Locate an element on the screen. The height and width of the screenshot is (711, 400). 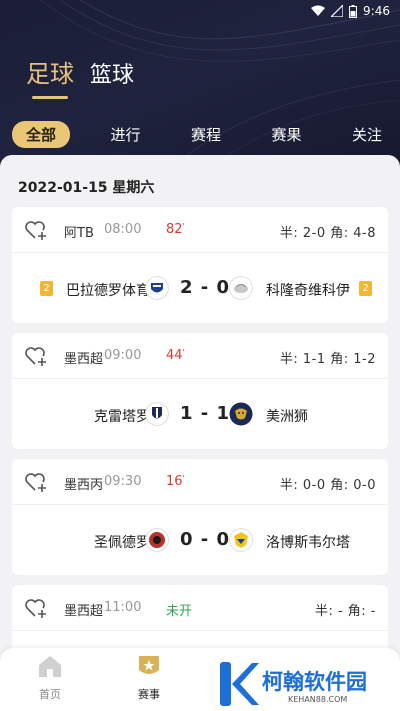
home-team-name: 克雷塔罗 is located at coordinates (122, 417).